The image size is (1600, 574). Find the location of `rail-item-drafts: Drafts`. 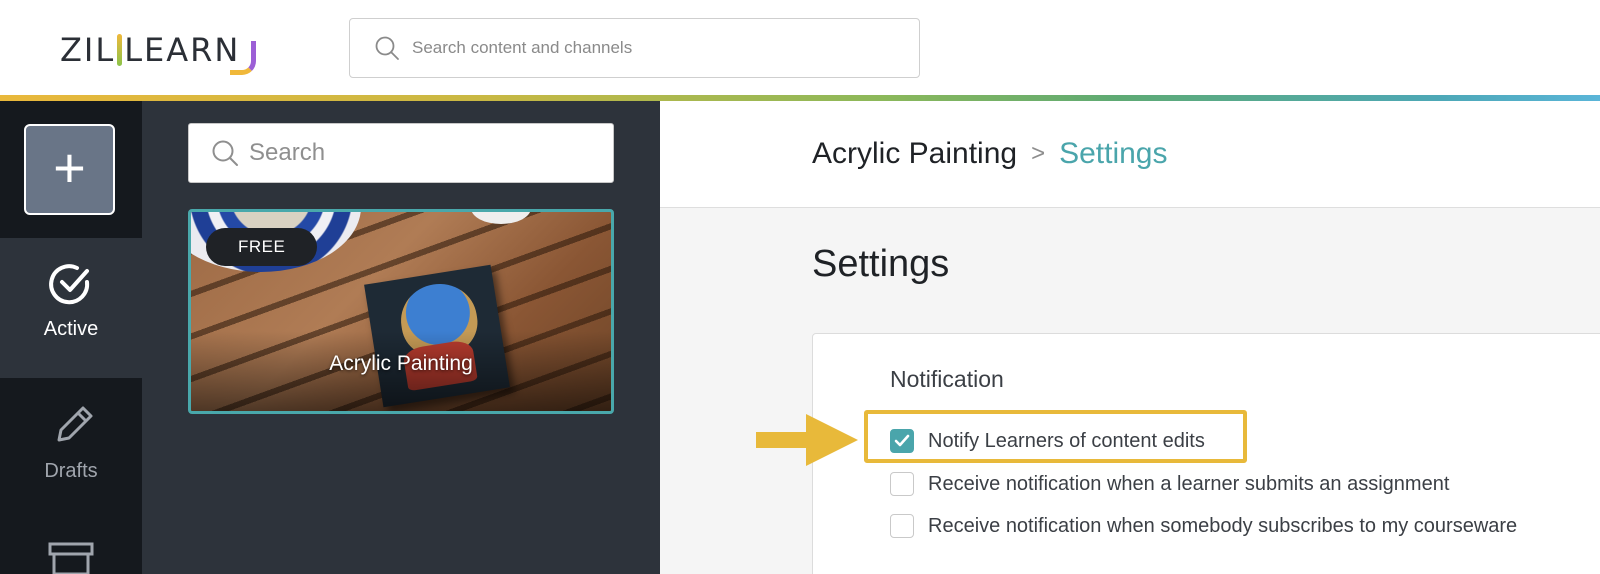

rail-item-drafts: Drafts is located at coordinates (71, 448).